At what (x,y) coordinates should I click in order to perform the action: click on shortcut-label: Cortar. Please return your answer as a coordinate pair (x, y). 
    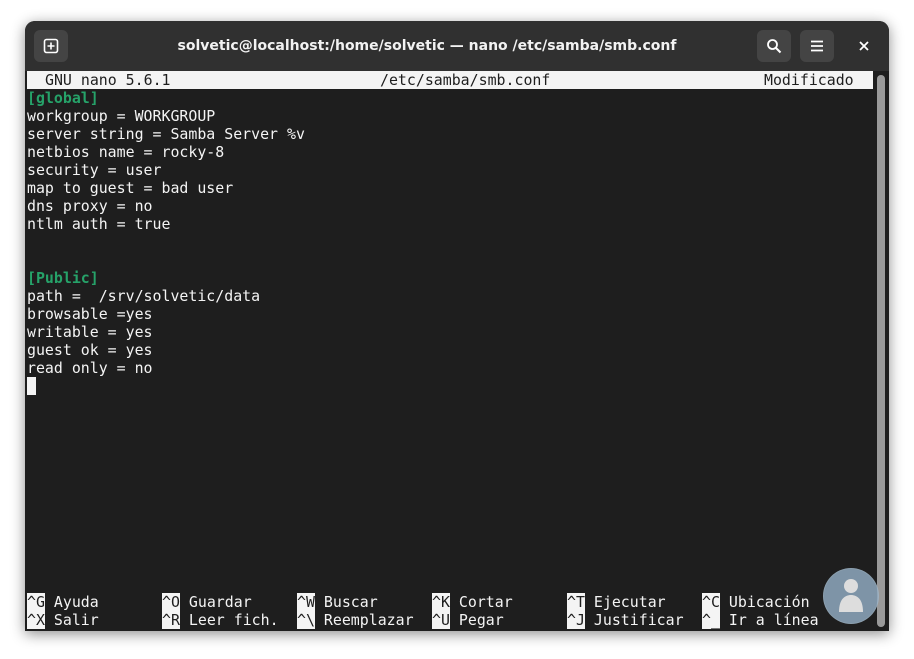
    Looking at the image, I should click on (485, 602).